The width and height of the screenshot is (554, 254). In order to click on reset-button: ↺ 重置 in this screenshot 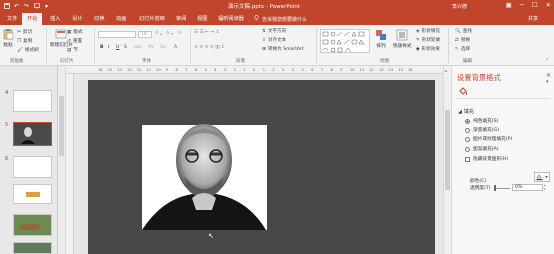, I will do `click(74, 41)`.